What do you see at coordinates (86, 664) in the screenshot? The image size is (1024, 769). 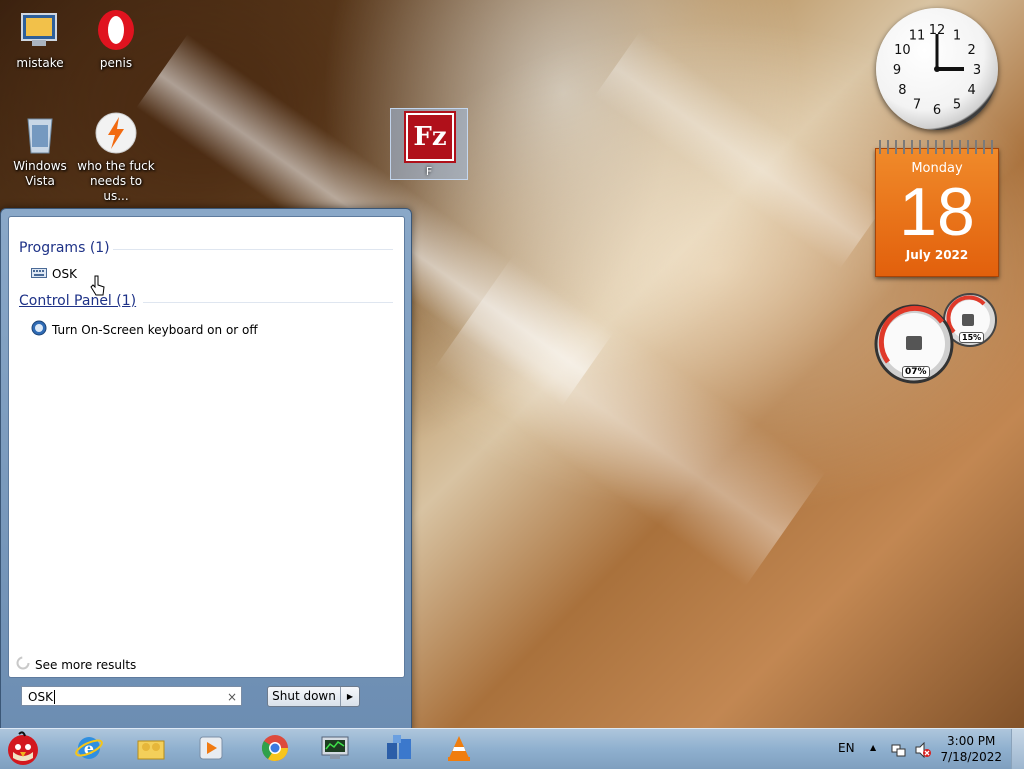 I see `see-more-label: See more results` at bounding box center [86, 664].